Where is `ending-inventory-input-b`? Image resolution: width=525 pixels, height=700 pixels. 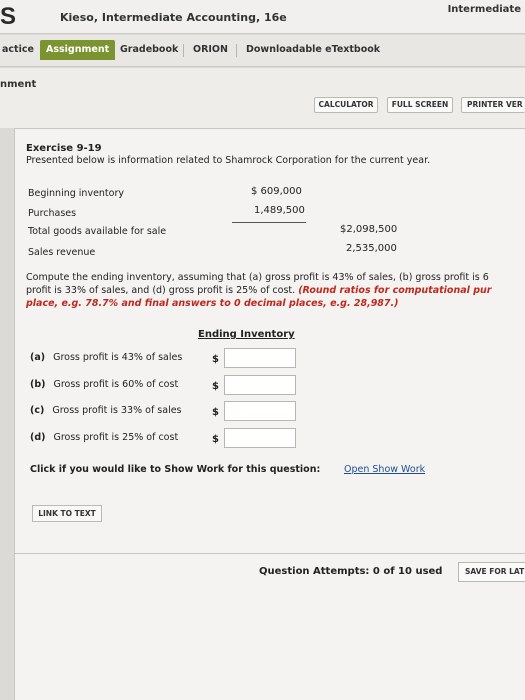 ending-inventory-input-b is located at coordinates (260, 385).